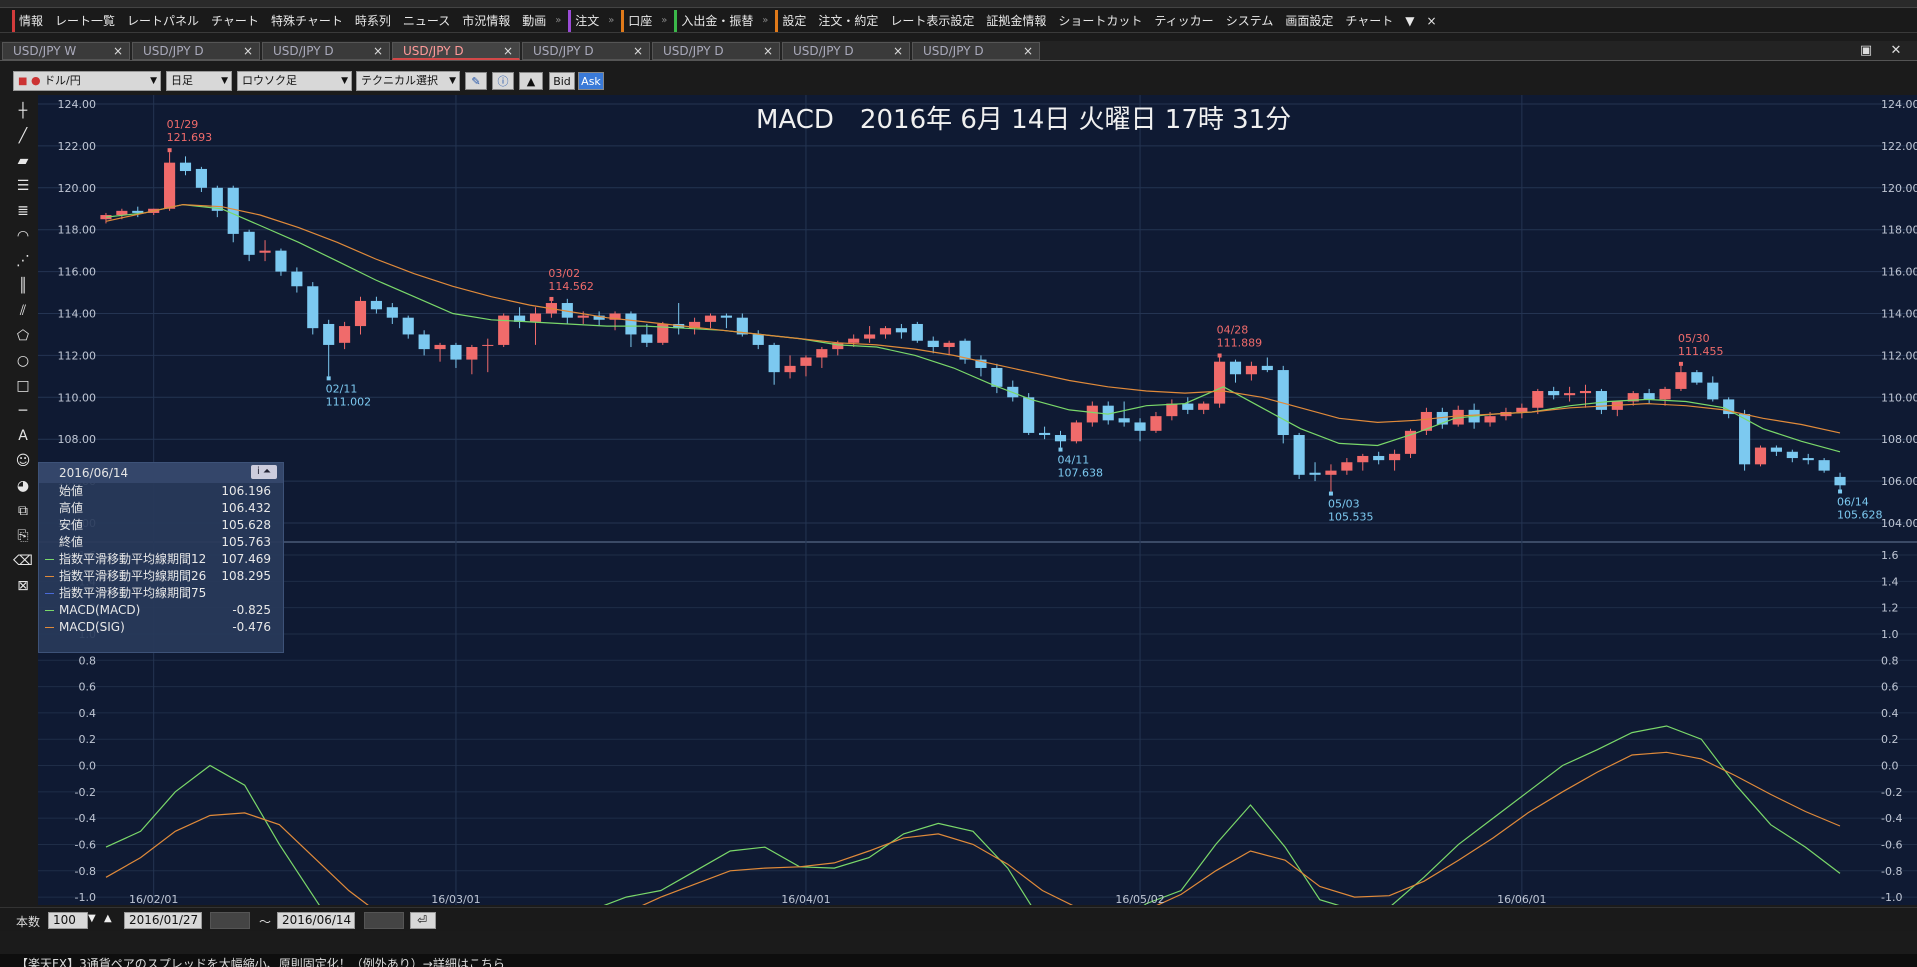 The width and height of the screenshot is (1917, 967). What do you see at coordinates (1853, 501) in the screenshot?
I see `annotation-date: 06/14` at bounding box center [1853, 501].